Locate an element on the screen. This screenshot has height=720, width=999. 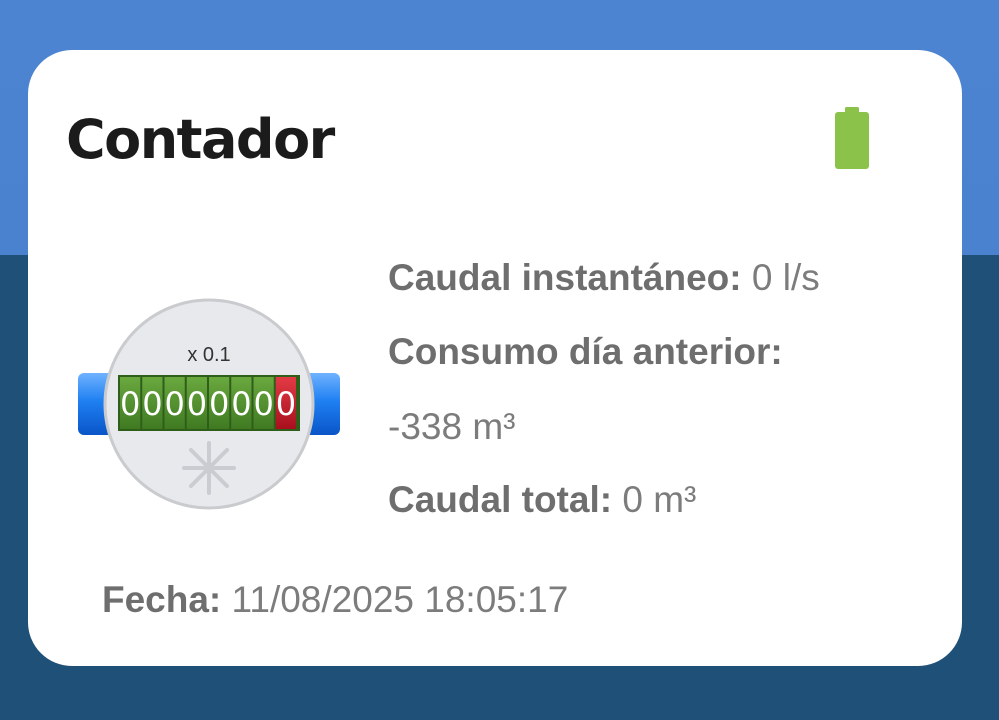
fecha: Fecha: 11/08/2025 18:05:17 is located at coordinates (335, 600).